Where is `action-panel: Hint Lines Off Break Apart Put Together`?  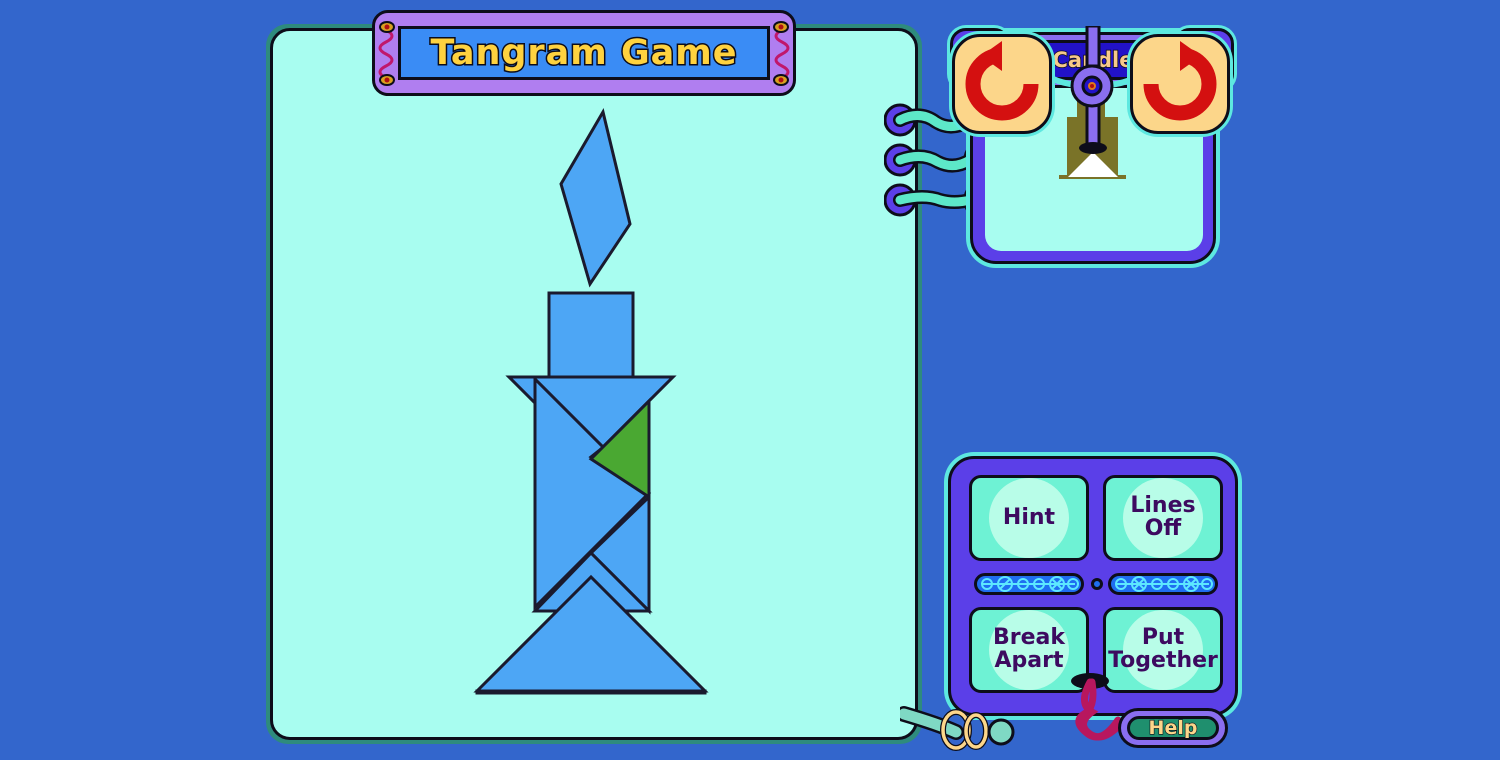
action-panel: Hint Lines Off Break Apart Put Together is located at coordinates (1093, 586).